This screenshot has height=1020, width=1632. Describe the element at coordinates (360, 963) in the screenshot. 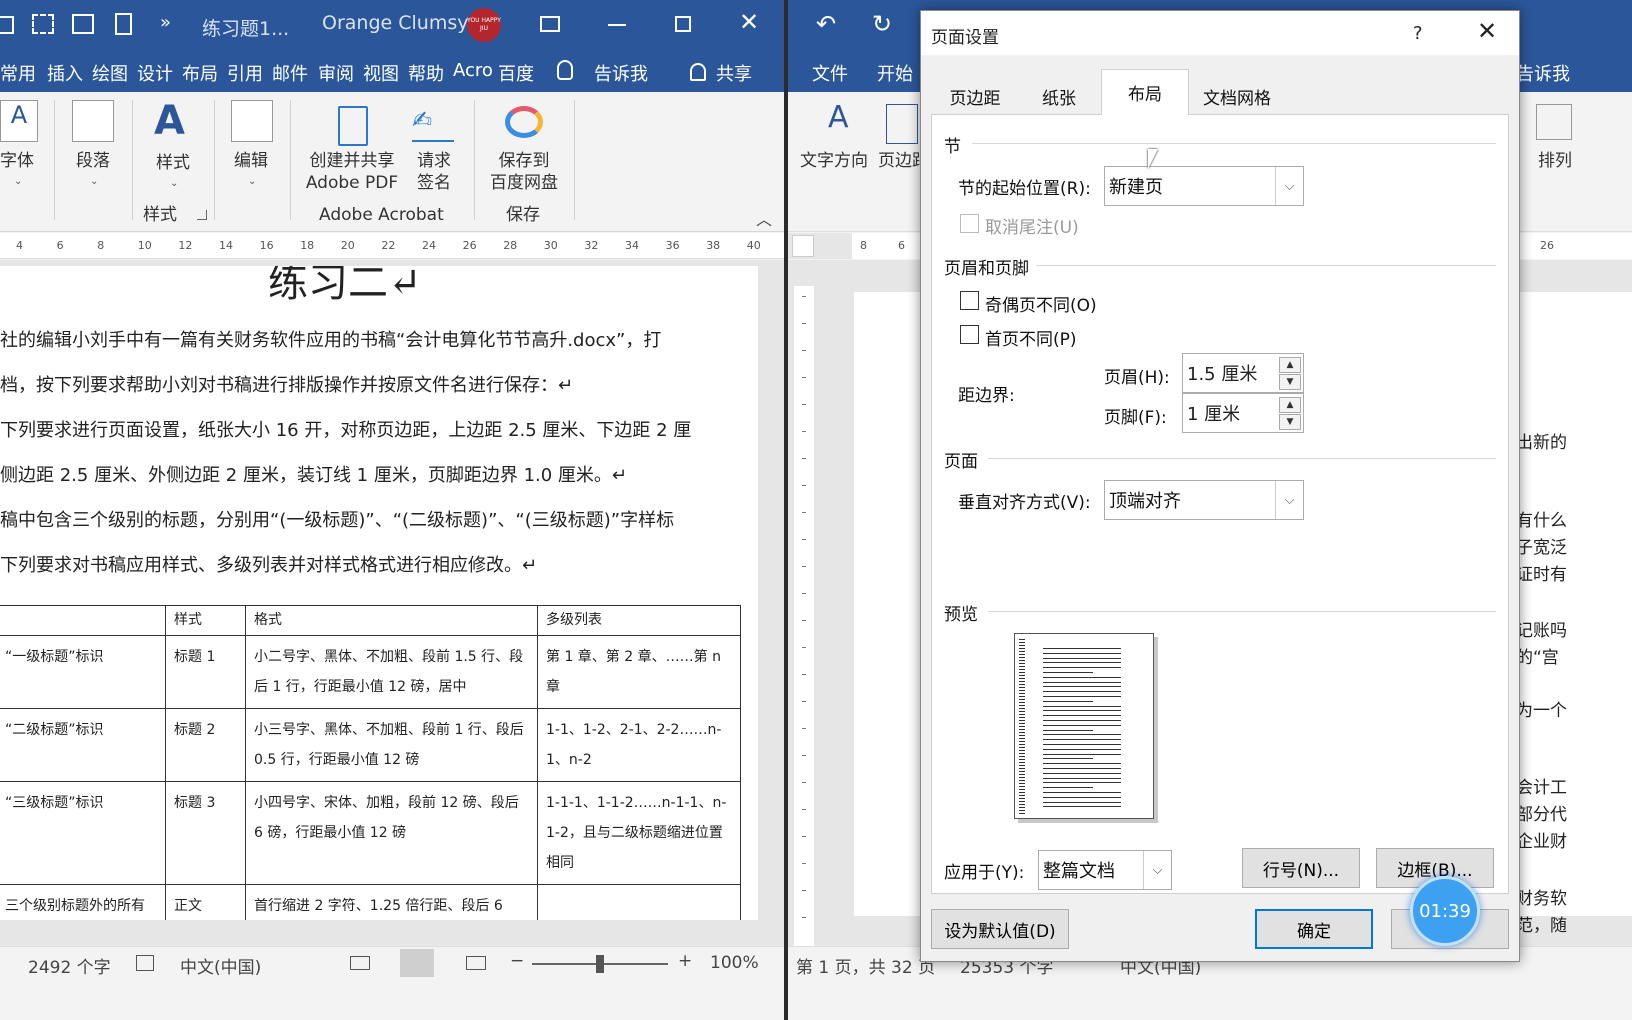

I see `read-mode-icon` at that location.